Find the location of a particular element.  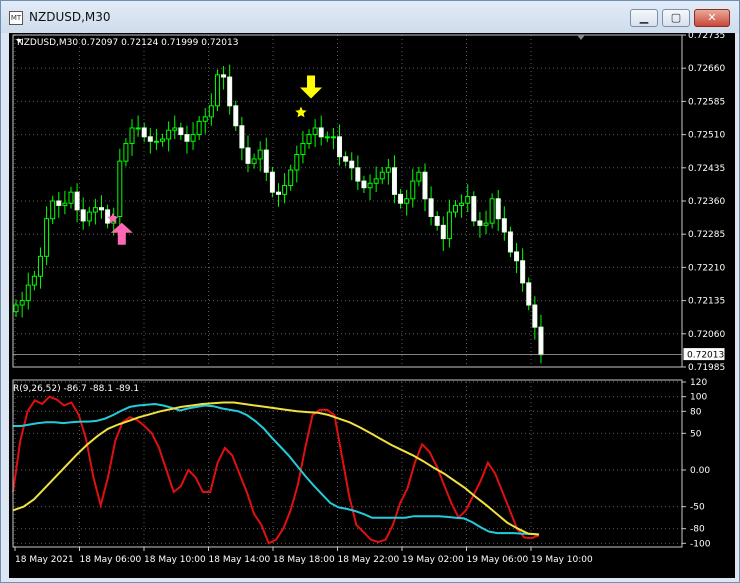

osc-tick-label: 80 is located at coordinates (696, 412).